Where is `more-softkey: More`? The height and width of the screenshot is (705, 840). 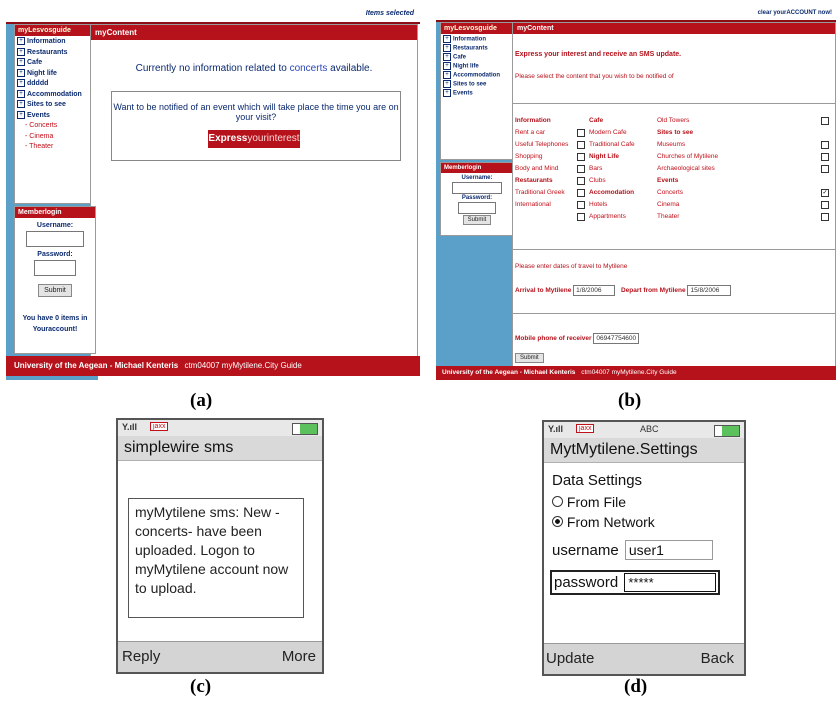
more-softkey: More is located at coordinates (299, 656).